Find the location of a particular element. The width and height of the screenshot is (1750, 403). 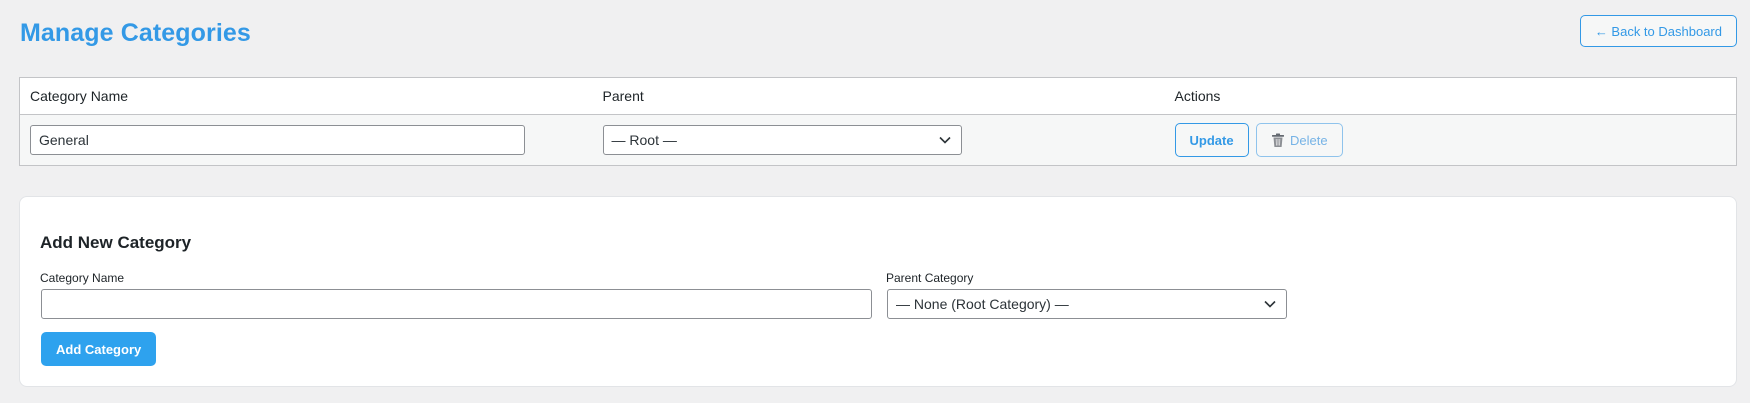

delete-button: Delete is located at coordinates (1299, 140).